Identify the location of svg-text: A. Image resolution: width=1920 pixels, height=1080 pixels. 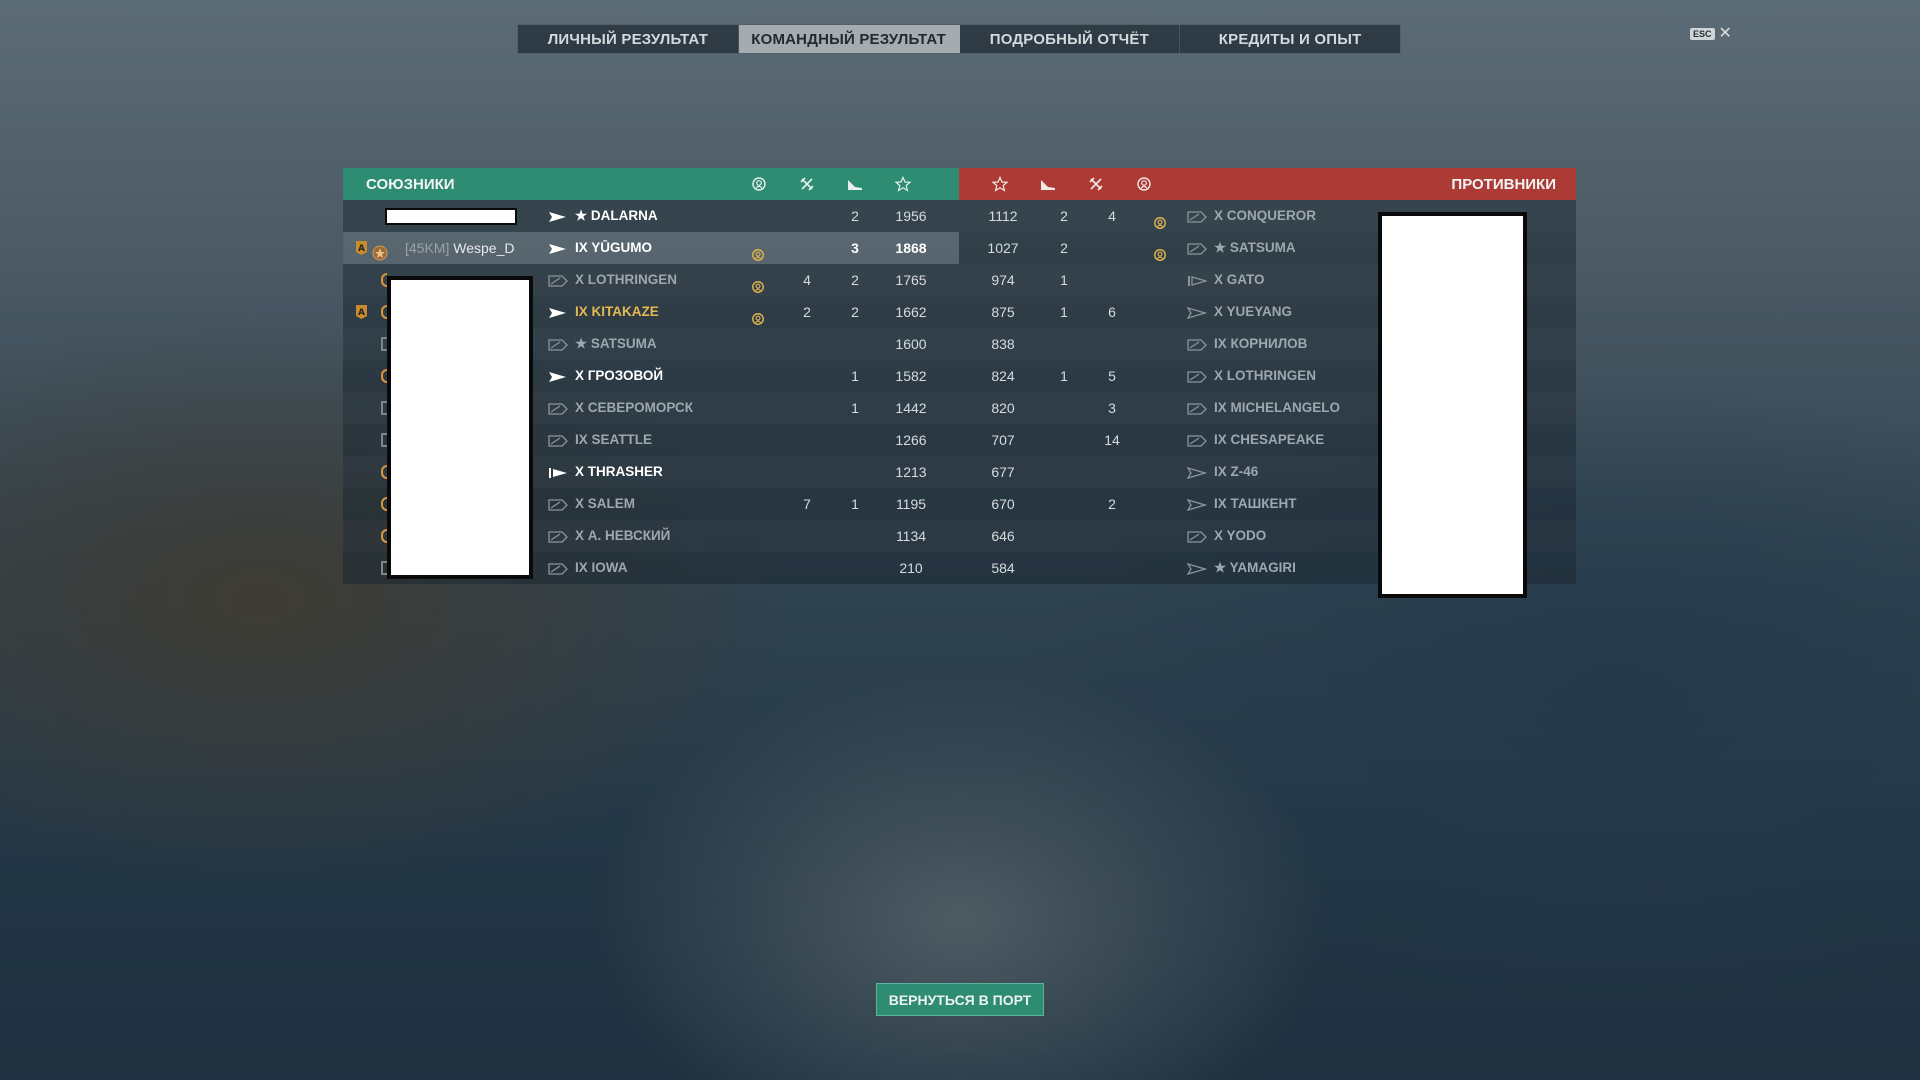
(361, 249).